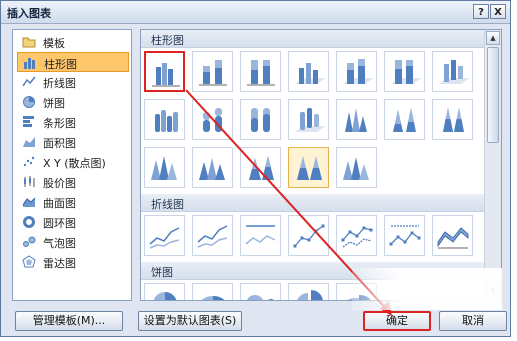 The image size is (517, 341). Describe the element at coordinates (54, 43) in the screenshot. I see `category-label: 模板` at that location.